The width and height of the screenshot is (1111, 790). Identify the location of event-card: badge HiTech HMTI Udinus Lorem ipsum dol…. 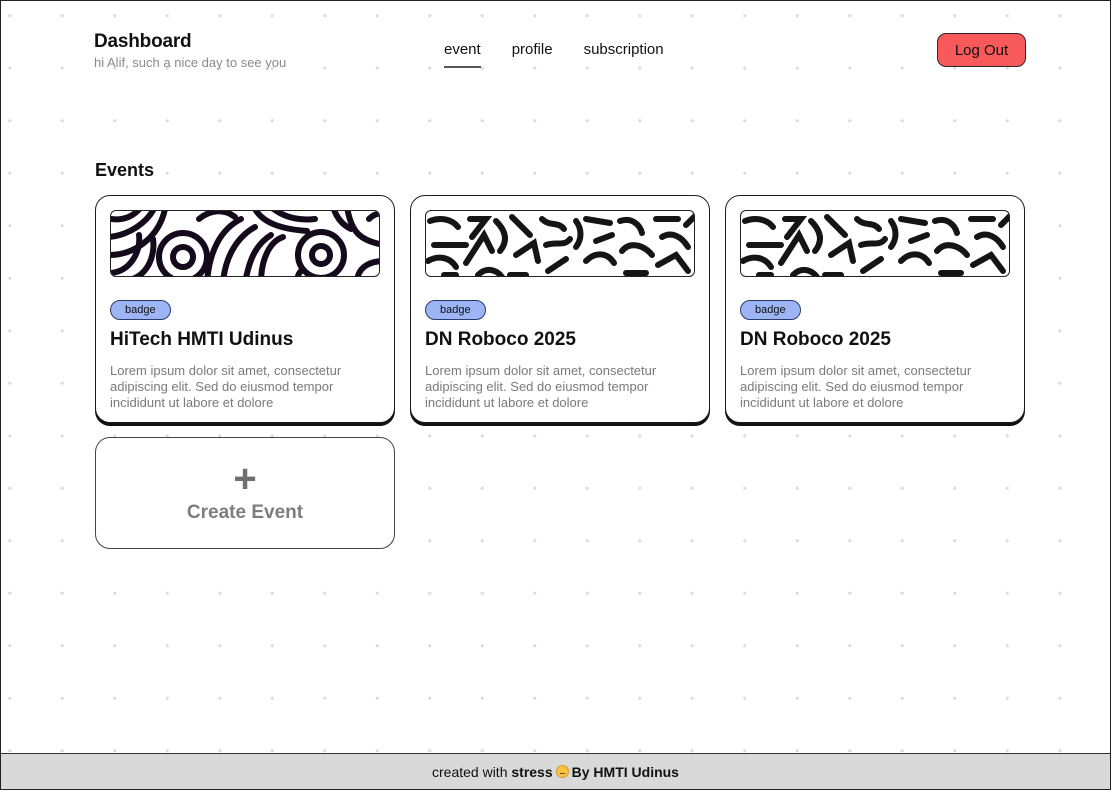
(245, 309).